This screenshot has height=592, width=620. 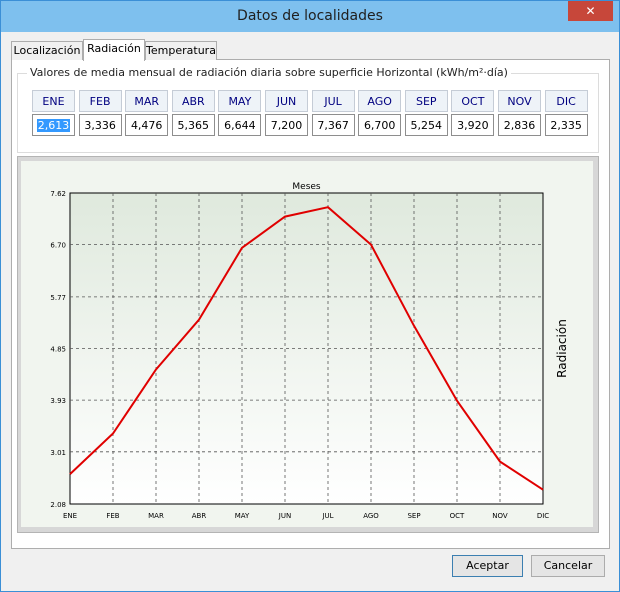 What do you see at coordinates (112, 516) in the screenshot?
I see `x-tick-label: FEB` at bounding box center [112, 516].